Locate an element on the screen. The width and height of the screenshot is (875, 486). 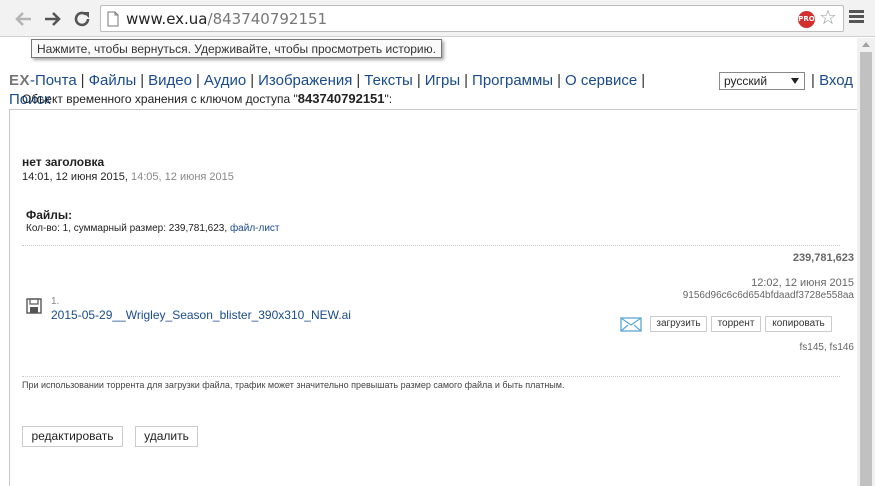
torrent-button: торрент is located at coordinates (736, 324).